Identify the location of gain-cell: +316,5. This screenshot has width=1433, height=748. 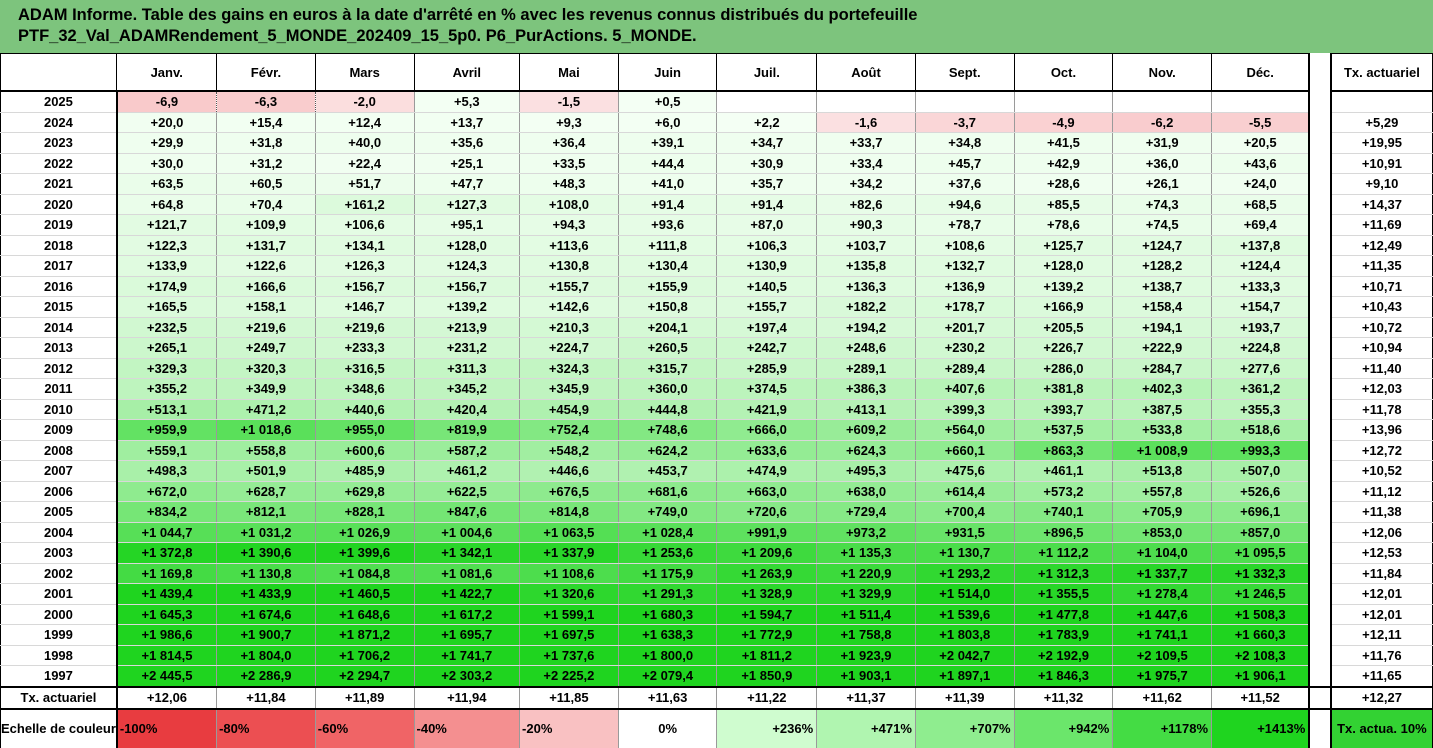
(365, 368).